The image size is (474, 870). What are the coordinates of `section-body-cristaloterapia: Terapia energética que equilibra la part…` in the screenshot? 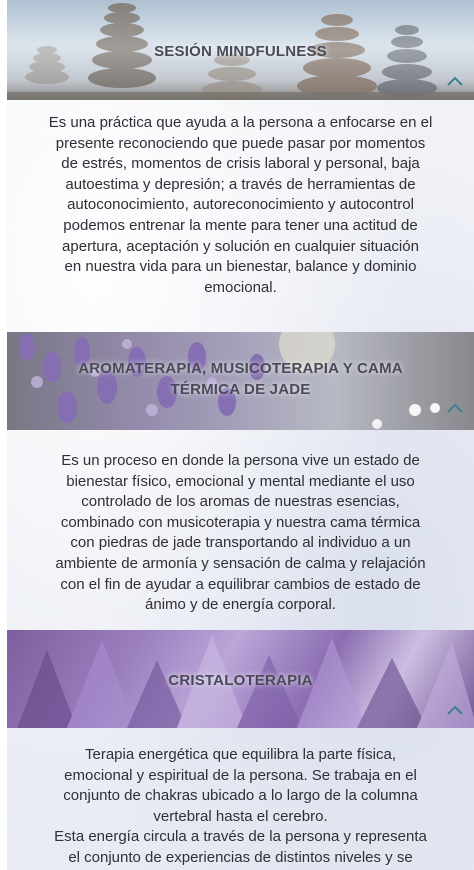 It's located at (240, 806).